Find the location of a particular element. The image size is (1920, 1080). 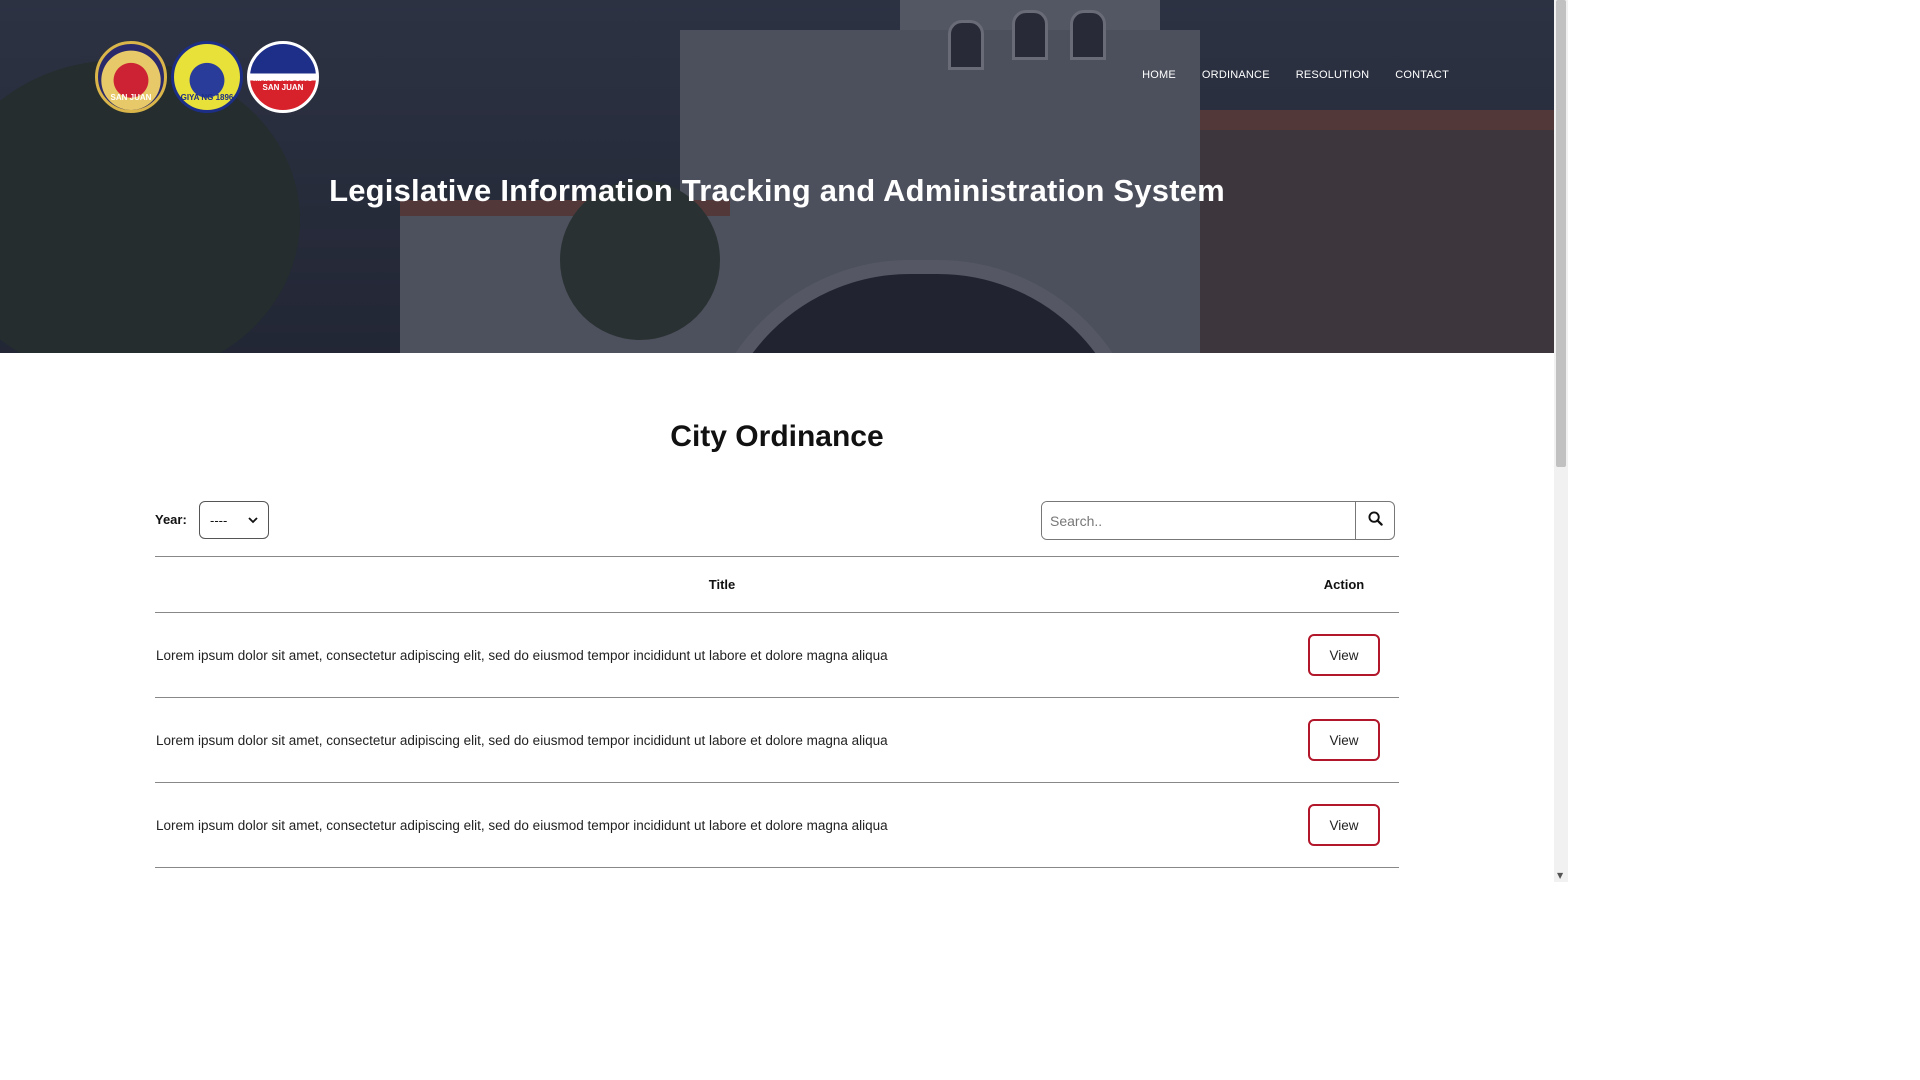

nav-contact: CONTACT is located at coordinates (1422, 75).